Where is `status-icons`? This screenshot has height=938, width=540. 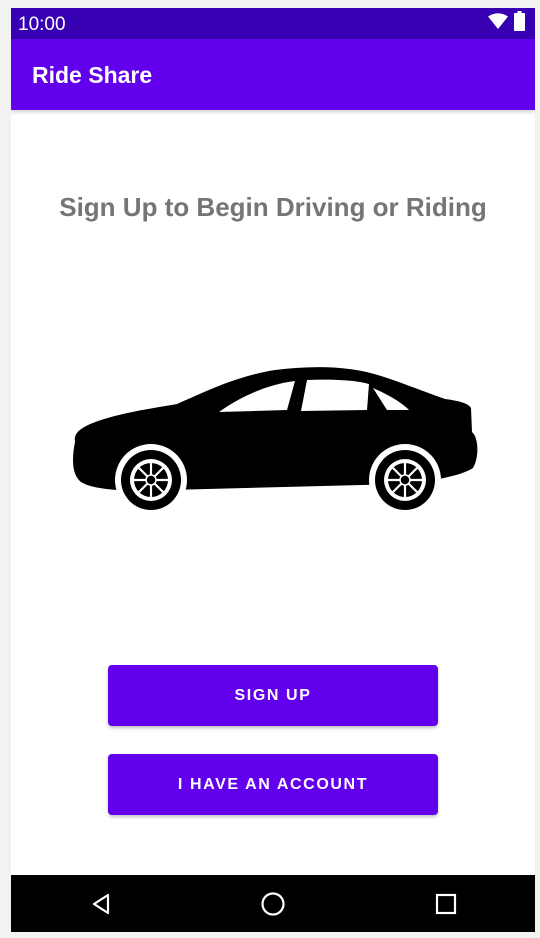
status-icons is located at coordinates (506, 23).